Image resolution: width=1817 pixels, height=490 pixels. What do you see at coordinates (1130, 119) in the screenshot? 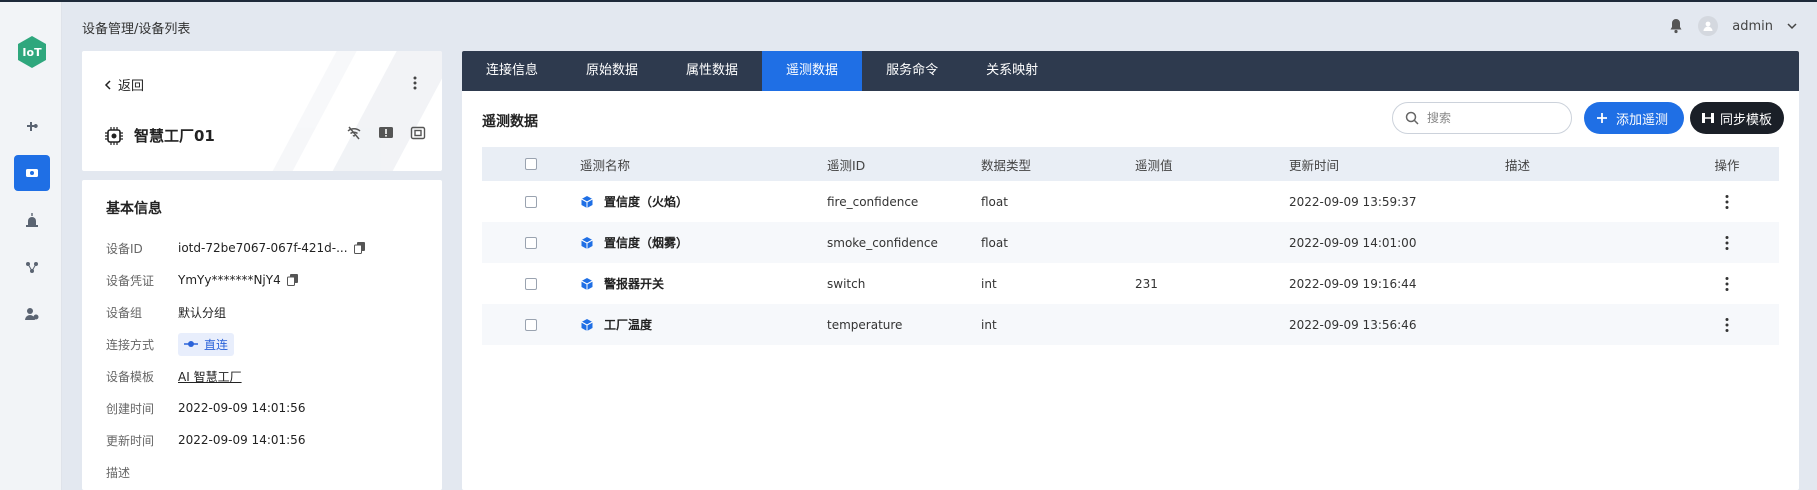
I see `toolbar: 遥测数据 添加遥测 同步模板` at bounding box center [1130, 119].